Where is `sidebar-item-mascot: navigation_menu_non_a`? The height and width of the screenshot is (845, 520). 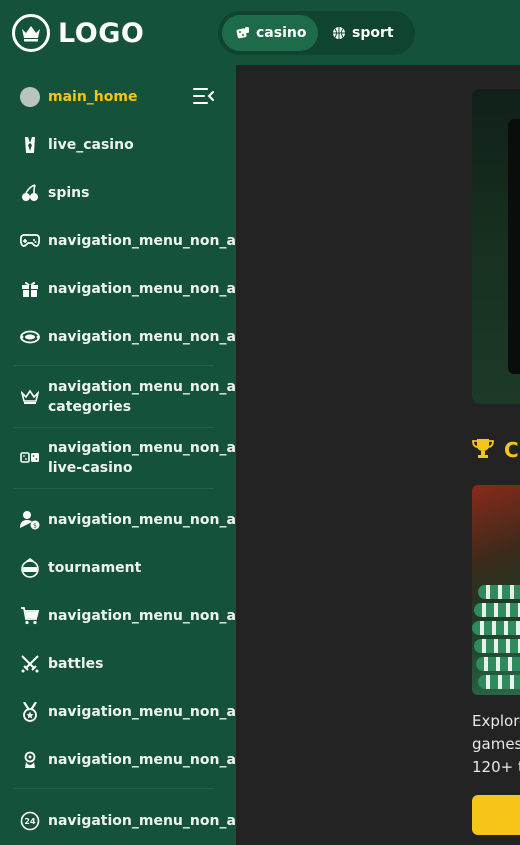 sidebar-item-mascot: navigation_menu_non_a is located at coordinates (118, 760).